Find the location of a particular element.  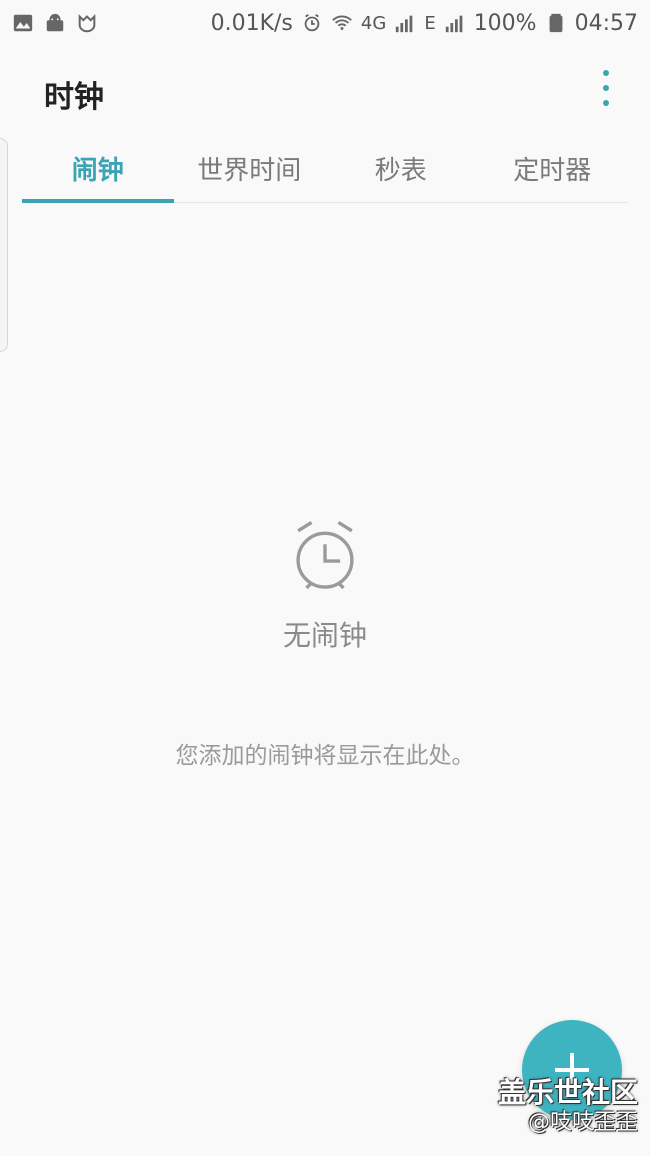

clock-time: 04:57 is located at coordinates (606, 23).